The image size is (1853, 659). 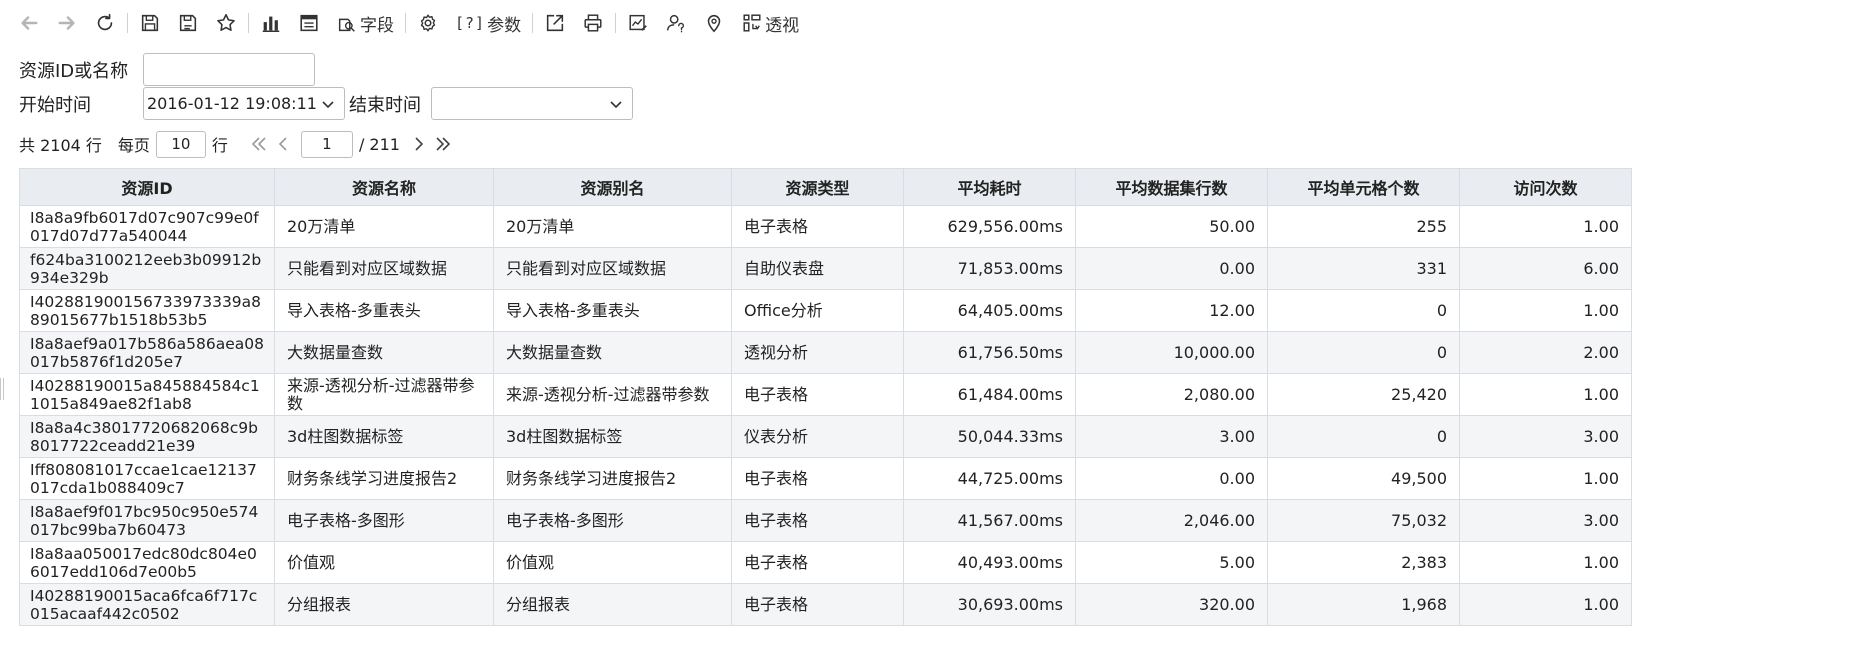 What do you see at coordinates (229, 69) in the screenshot?
I see `resource-id-input` at bounding box center [229, 69].